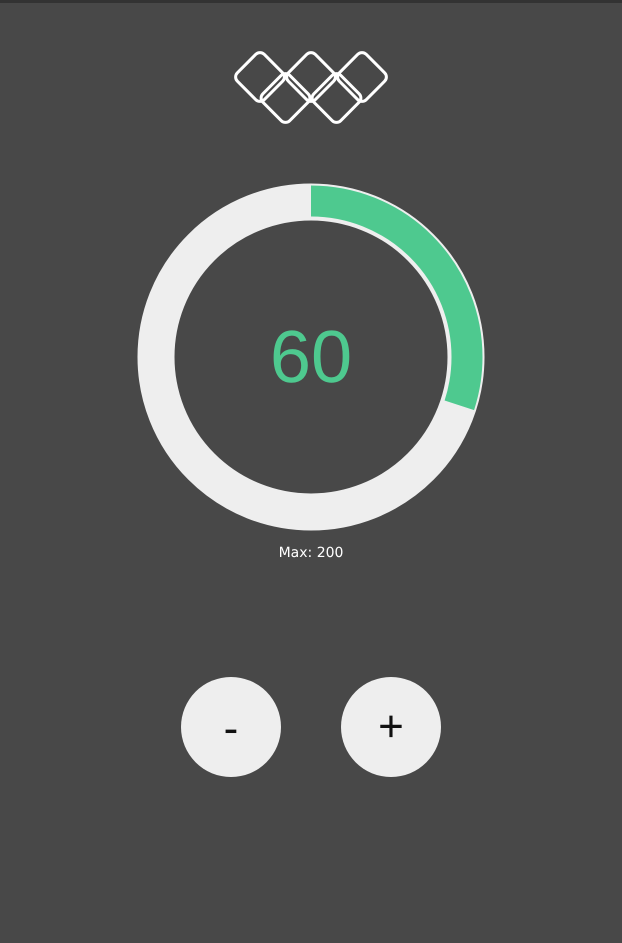  I want to click on increment-button: +, so click(391, 727).